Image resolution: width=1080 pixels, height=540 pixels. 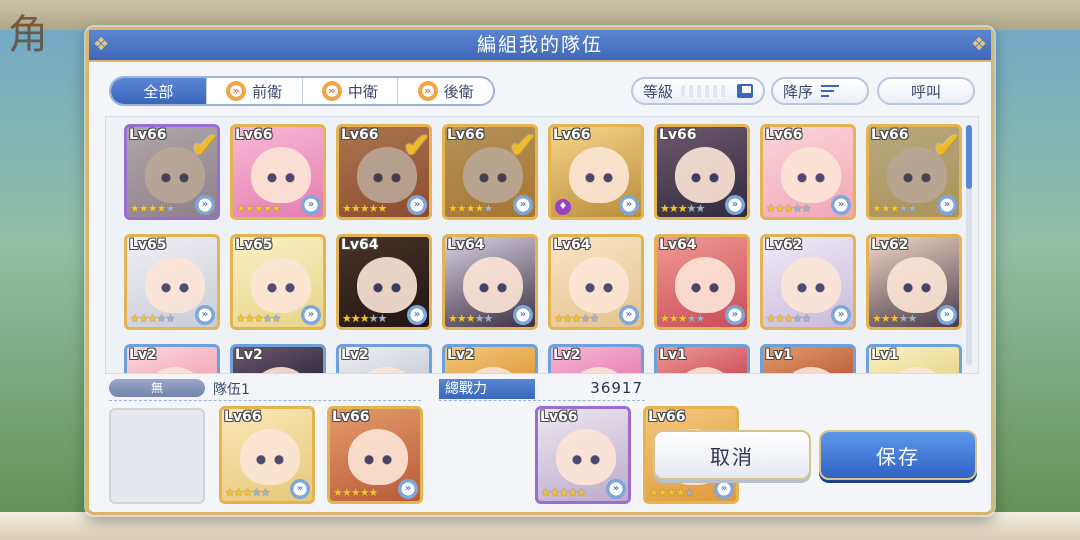 I want to click on sort-descending-icon, so click(x=830, y=91).